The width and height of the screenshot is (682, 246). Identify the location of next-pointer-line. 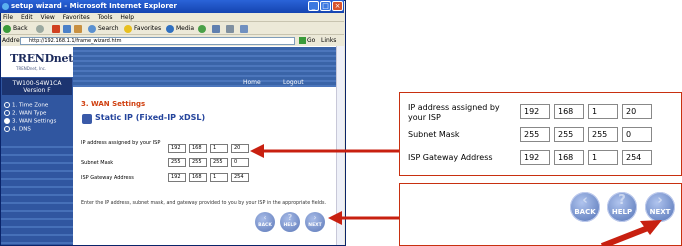
(625, 235).